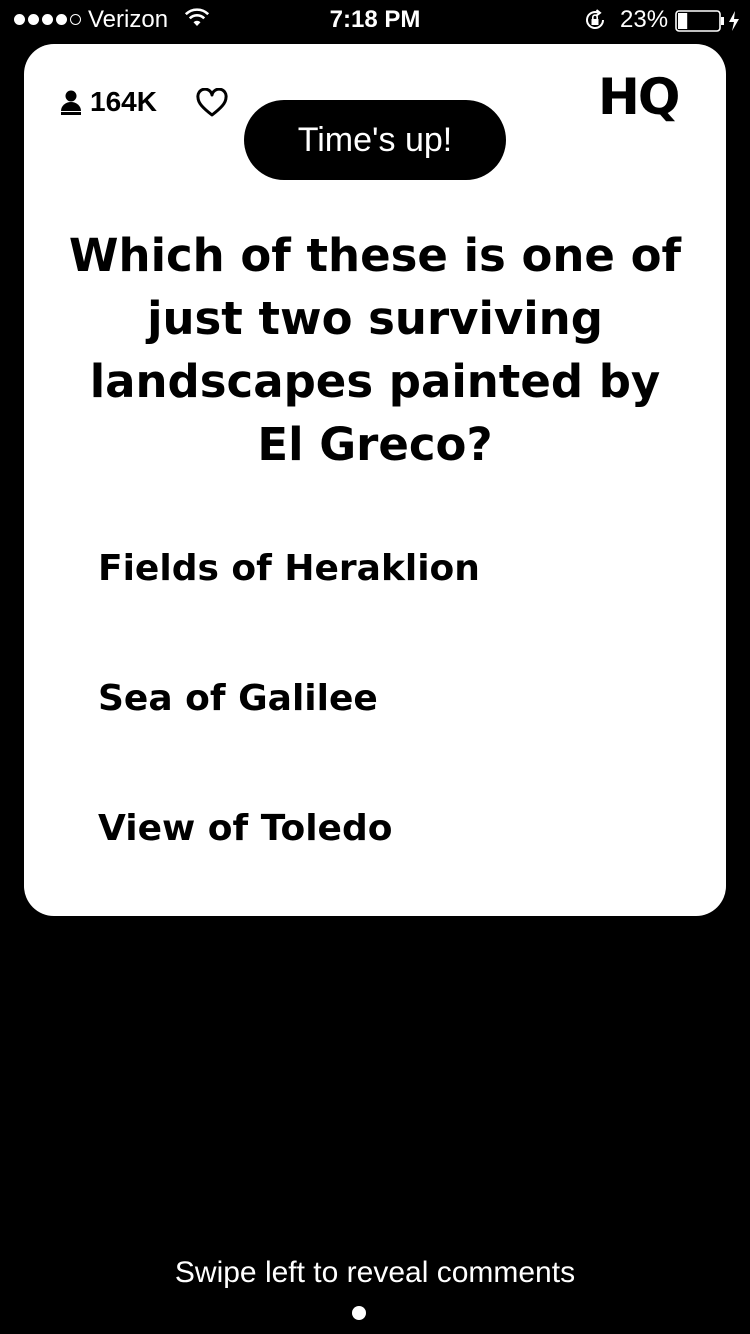 The width and height of the screenshot is (750, 1334). Describe the element at coordinates (378, 828) in the screenshot. I see `answer-option-3: View of Toledo` at that location.